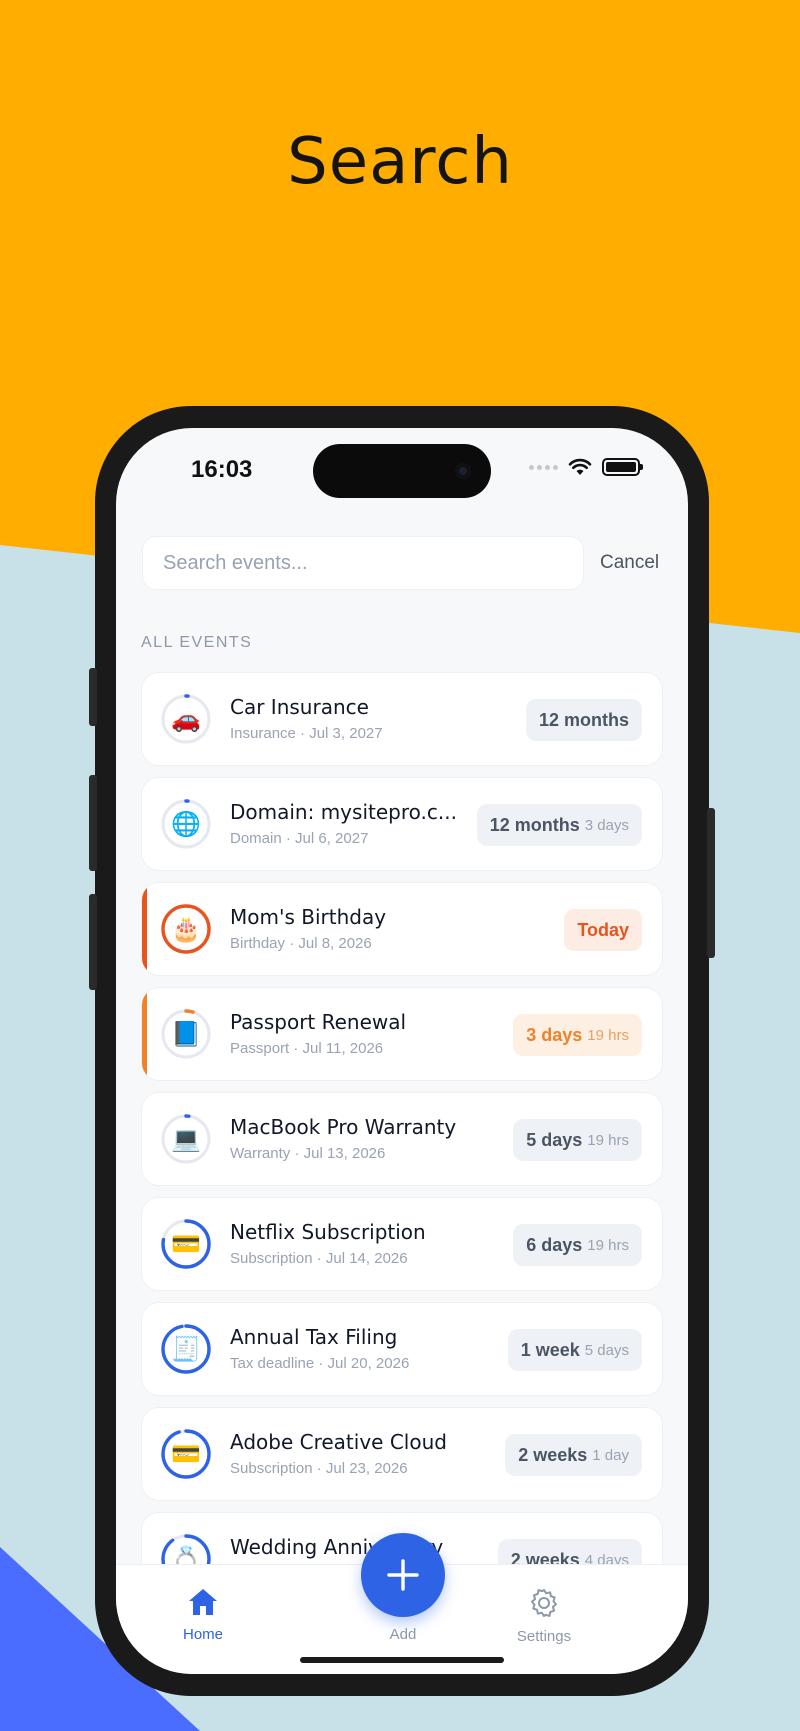  What do you see at coordinates (463, 471) in the screenshot?
I see `camera-icon` at bounding box center [463, 471].